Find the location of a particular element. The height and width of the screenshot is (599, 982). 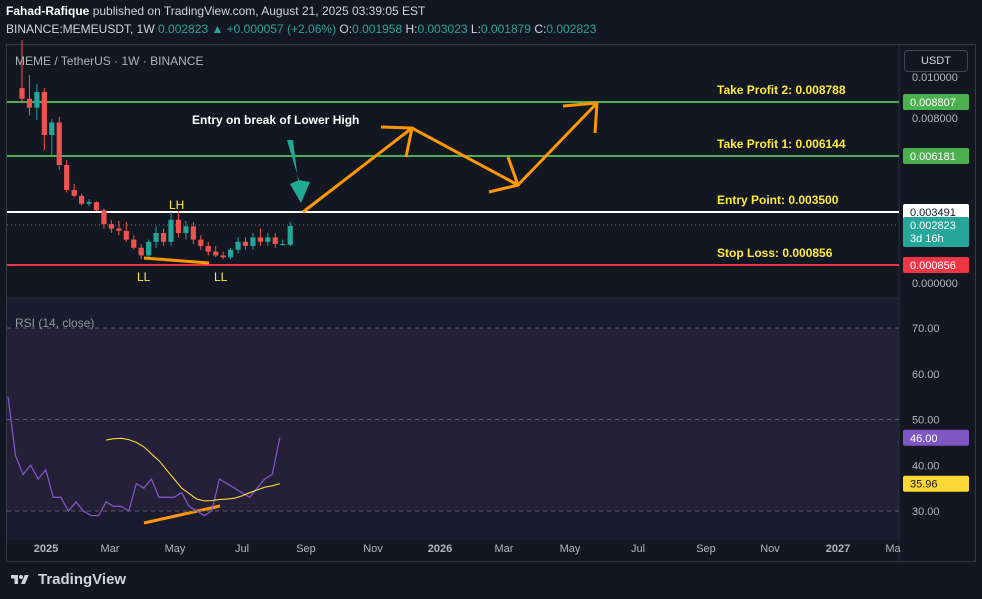

badge-rsi: 46.00 is located at coordinates (924, 439).